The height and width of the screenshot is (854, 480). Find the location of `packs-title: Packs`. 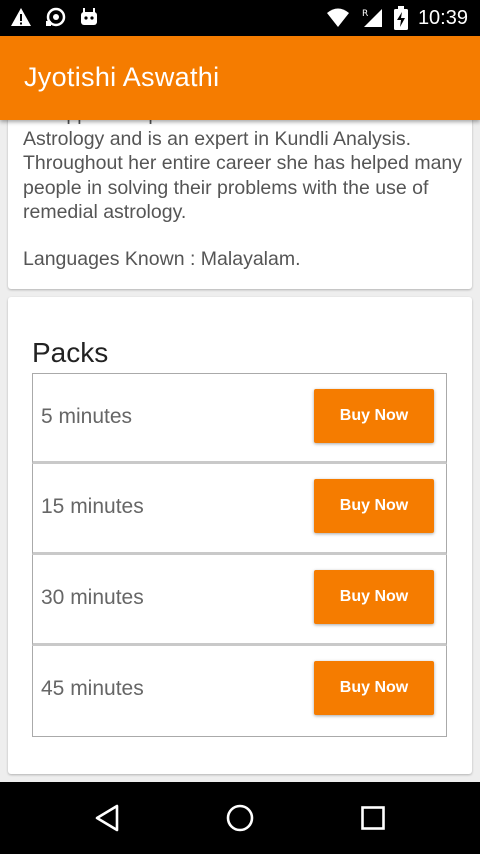

packs-title: Packs is located at coordinates (70, 352).